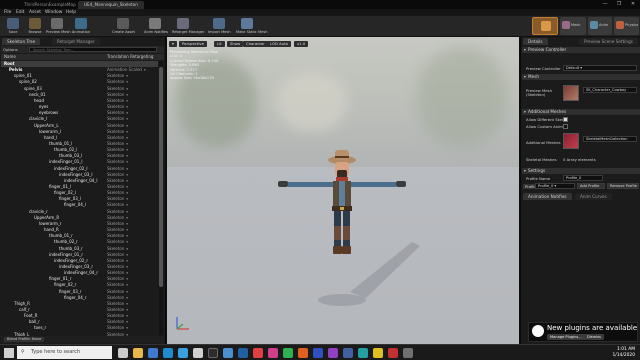 Image resolution: width=640 pixels, height=360 pixels. I want to click on lit-button: Lit, so click(219, 44).